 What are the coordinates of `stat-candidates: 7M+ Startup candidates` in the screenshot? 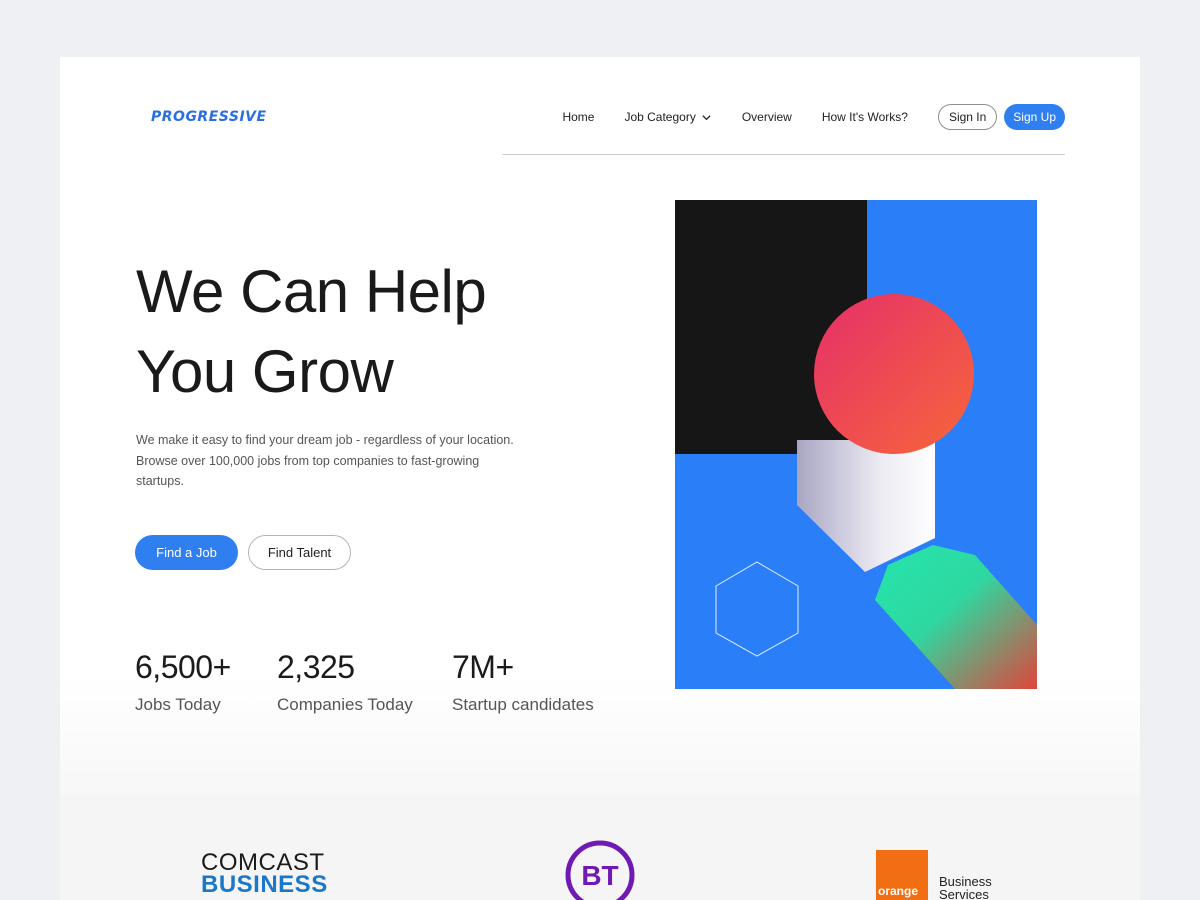 It's located at (523, 681).